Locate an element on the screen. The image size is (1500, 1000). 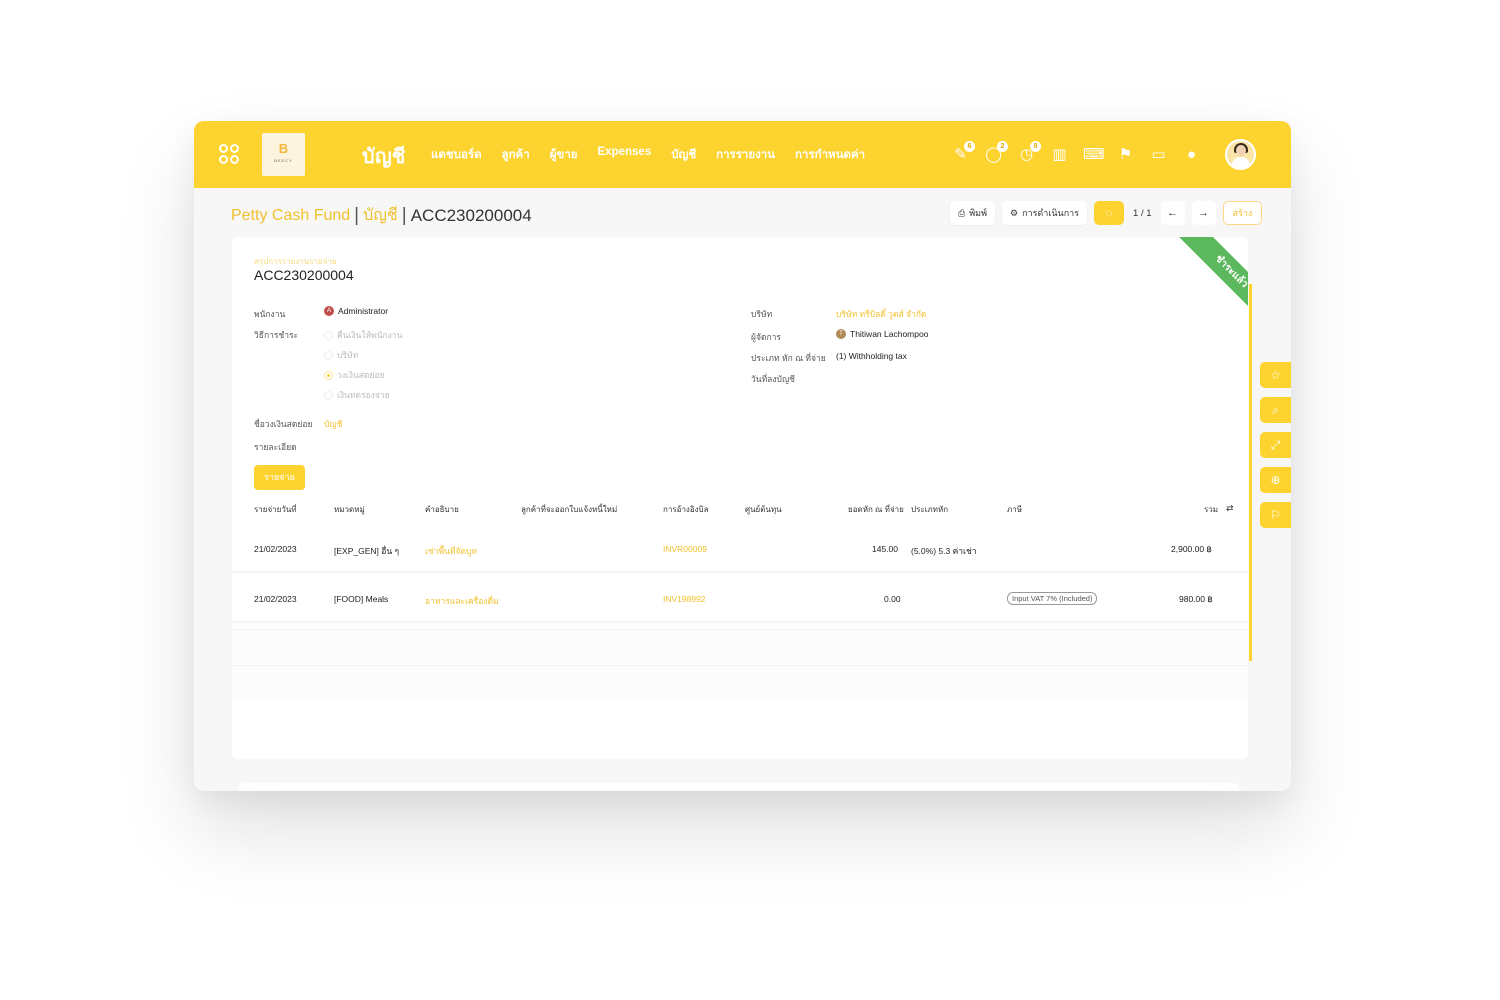
company-value: บริษัท ทรีบิลดิ์ วูดส์ จำกัด is located at coordinates (881, 314).